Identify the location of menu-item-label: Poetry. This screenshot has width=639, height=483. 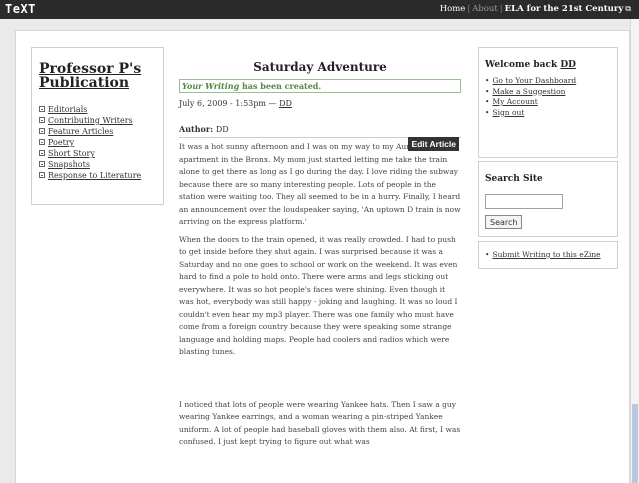
(61, 142).